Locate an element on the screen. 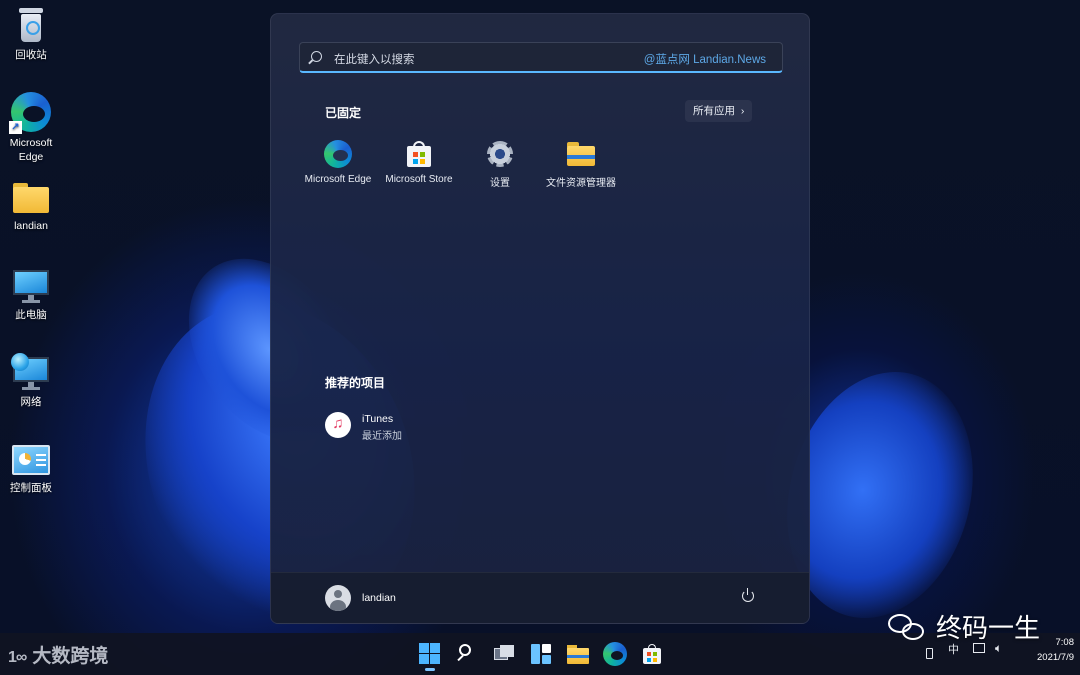  user-name: landian is located at coordinates (379, 598).